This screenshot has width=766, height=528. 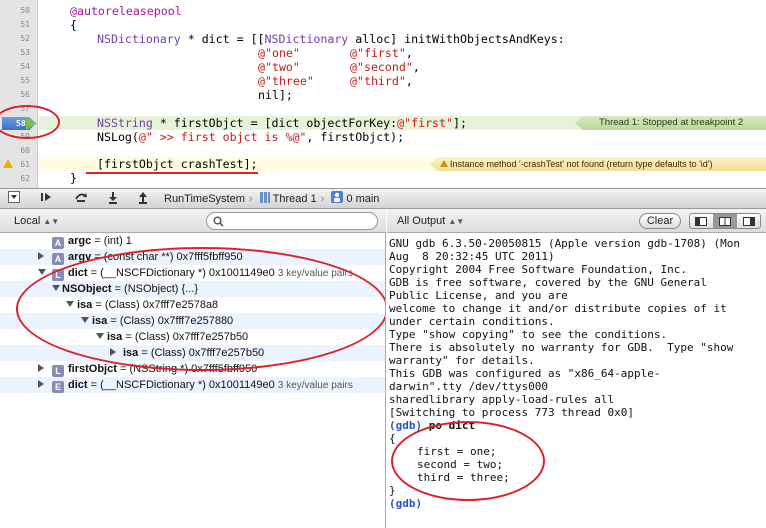 I want to click on crumb-thread: Thread 1, so click(x=288, y=199).